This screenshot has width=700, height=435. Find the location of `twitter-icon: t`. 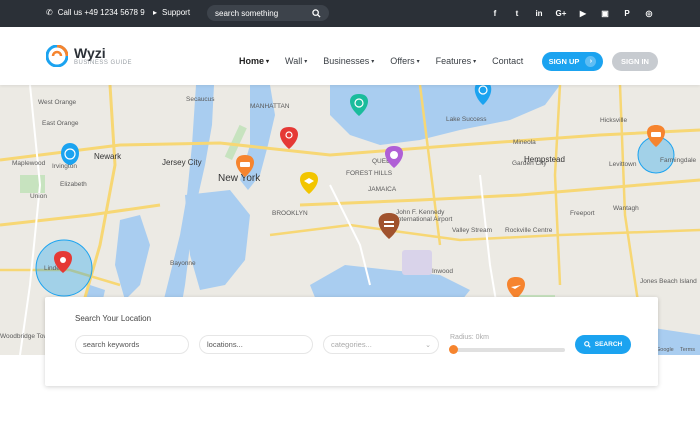

twitter-icon: t is located at coordinates (517, 13).